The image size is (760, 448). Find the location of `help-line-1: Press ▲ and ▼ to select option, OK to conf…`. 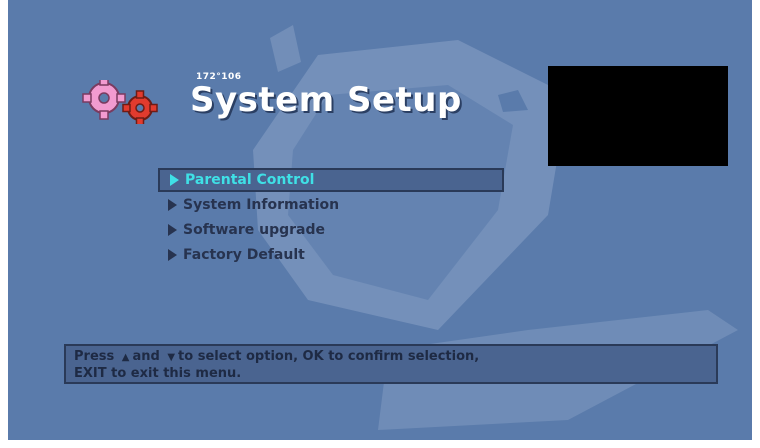

help-line-1: Press ▲ and ▼ to select option, OK to conf… is located at coordinates (391, 357).